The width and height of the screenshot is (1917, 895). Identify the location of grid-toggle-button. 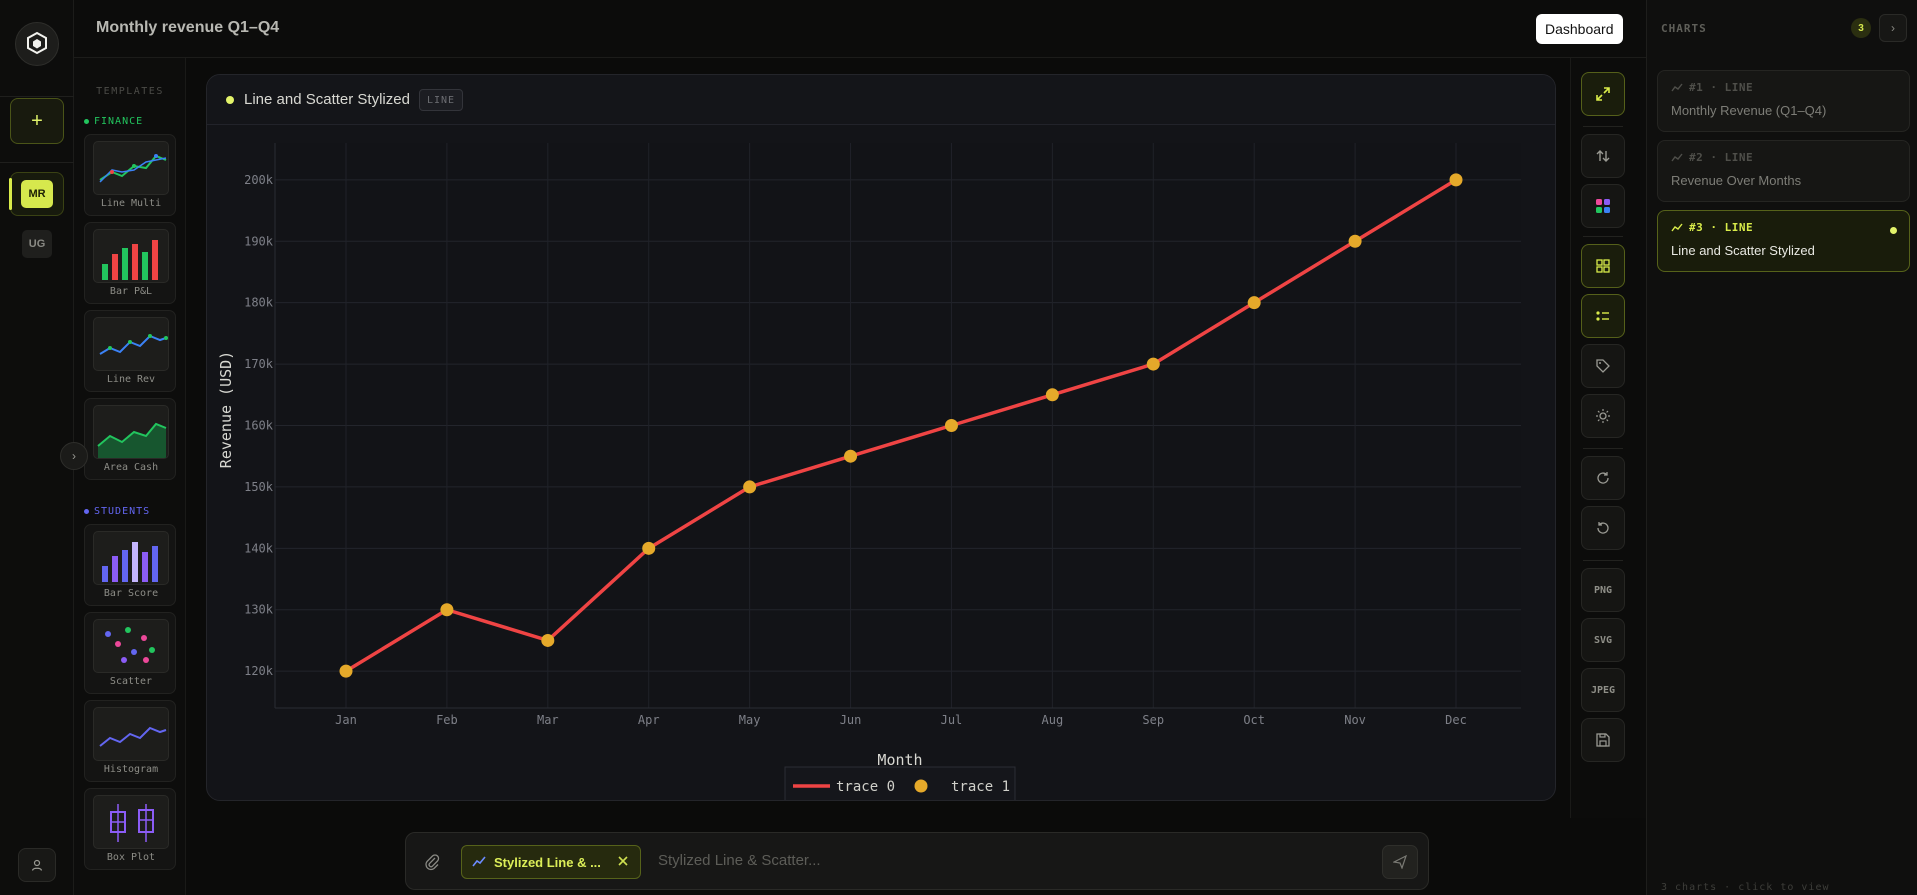
(1603, 266).